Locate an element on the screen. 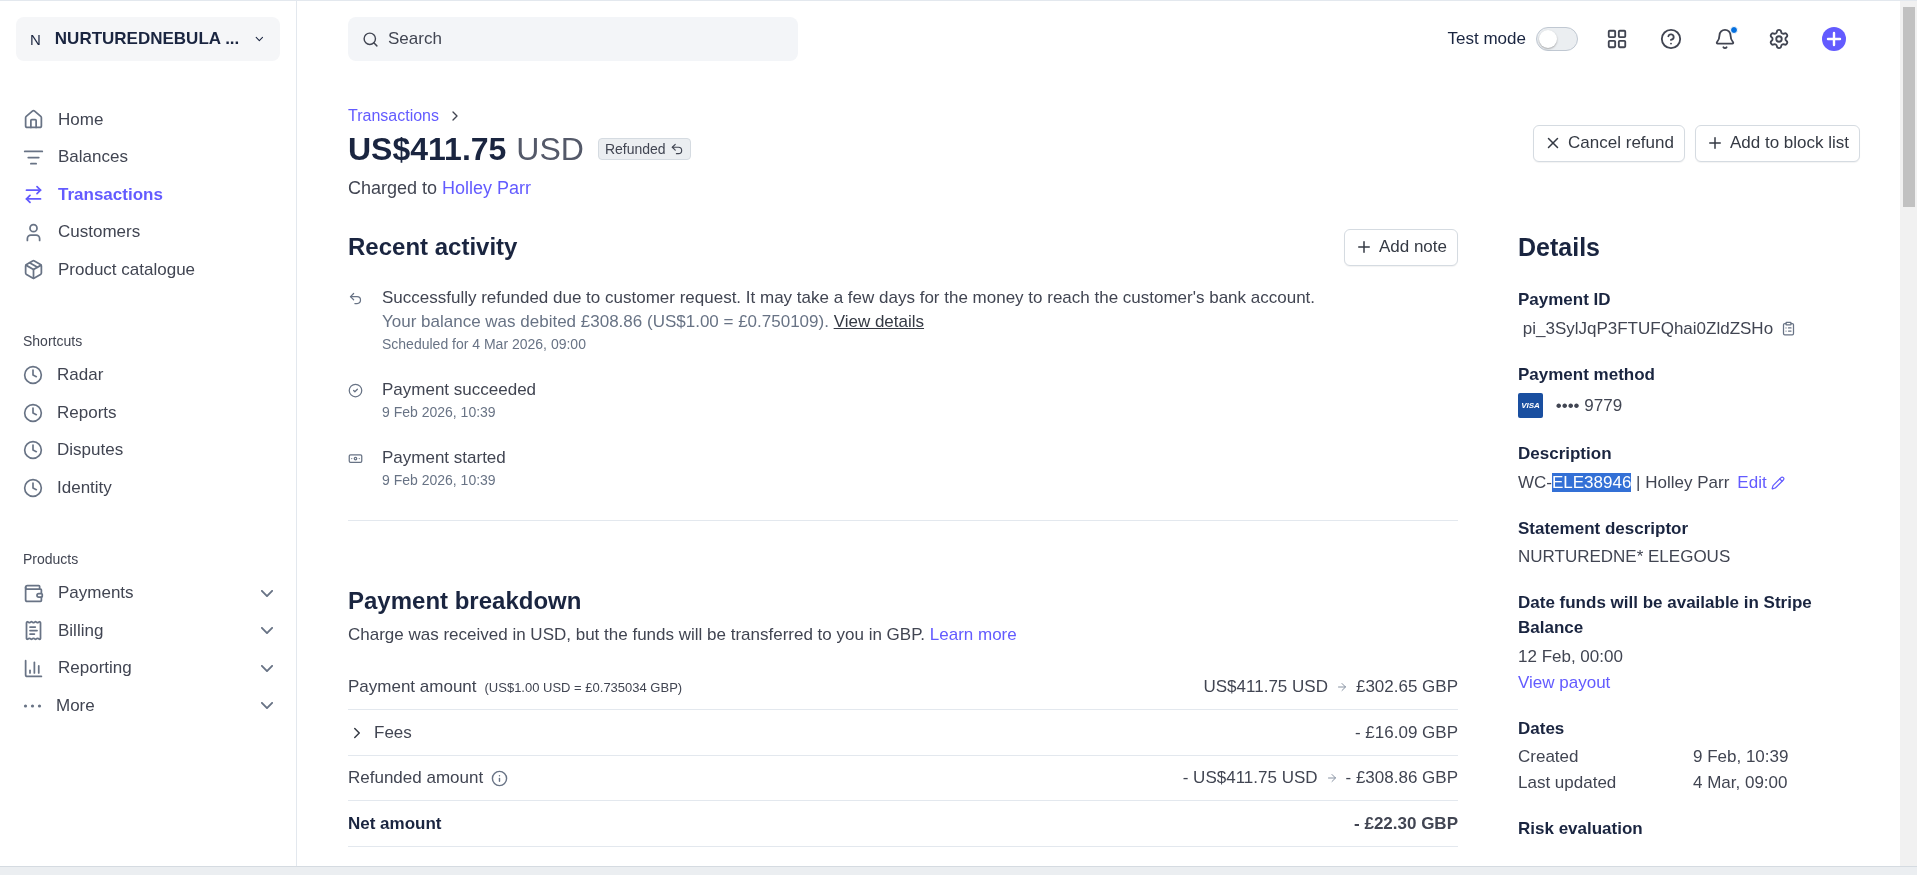 Image resolution: width=1917 pixels, height=875 pixels. product-item: Billing is located at coordinates (148, 631).